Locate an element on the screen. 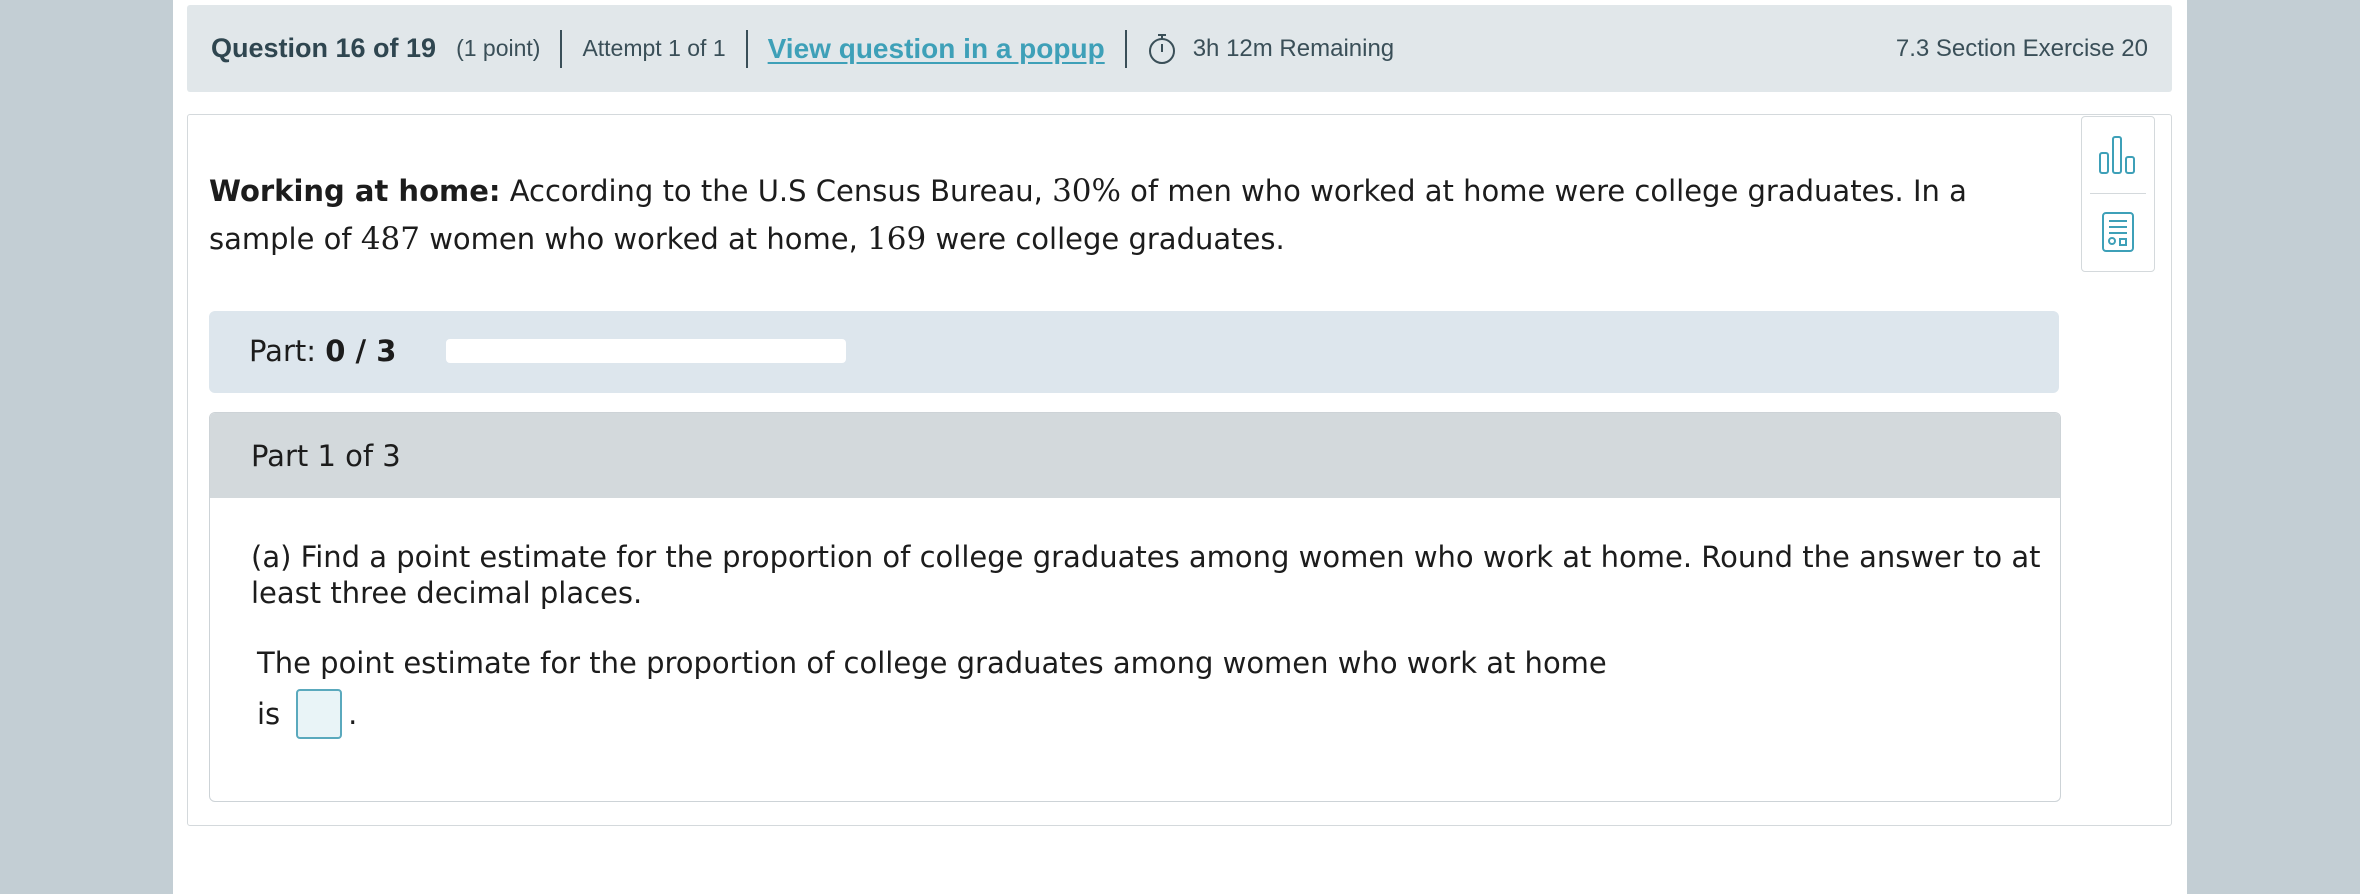 This screenshot has width=2360, height=894. graduates-value: 169 is located at coordinates (897, 239).